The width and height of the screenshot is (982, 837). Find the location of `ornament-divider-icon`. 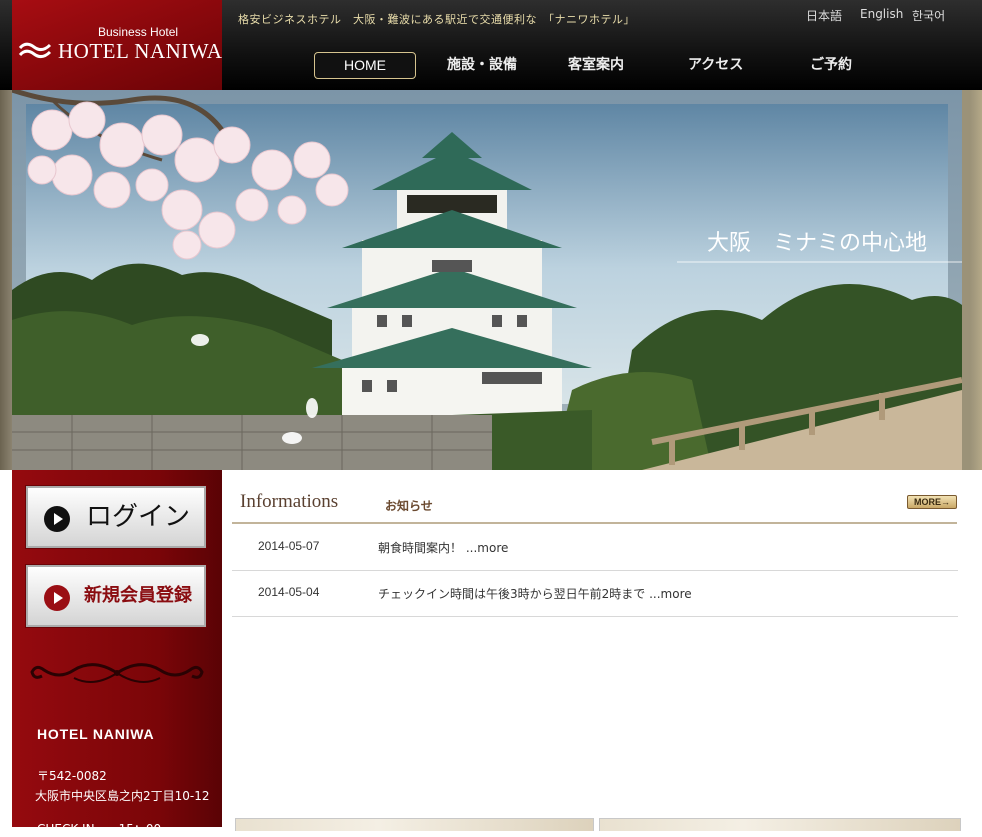

ornament-divider-icon is located at coordinates (117, 673).